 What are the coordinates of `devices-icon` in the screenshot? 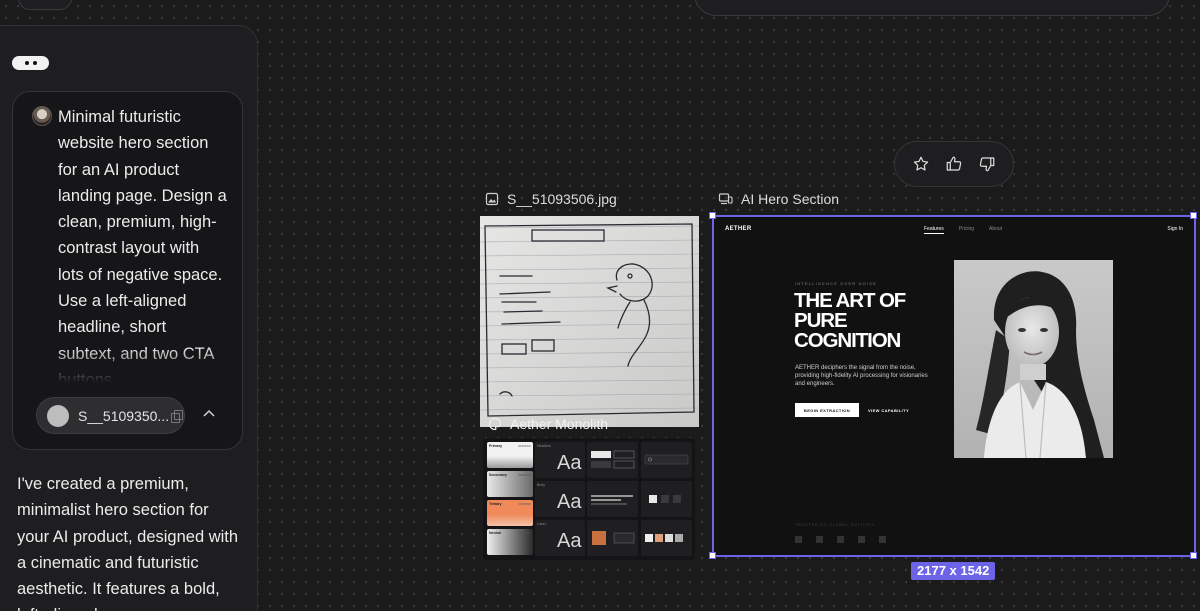 It's located at (725, 199).